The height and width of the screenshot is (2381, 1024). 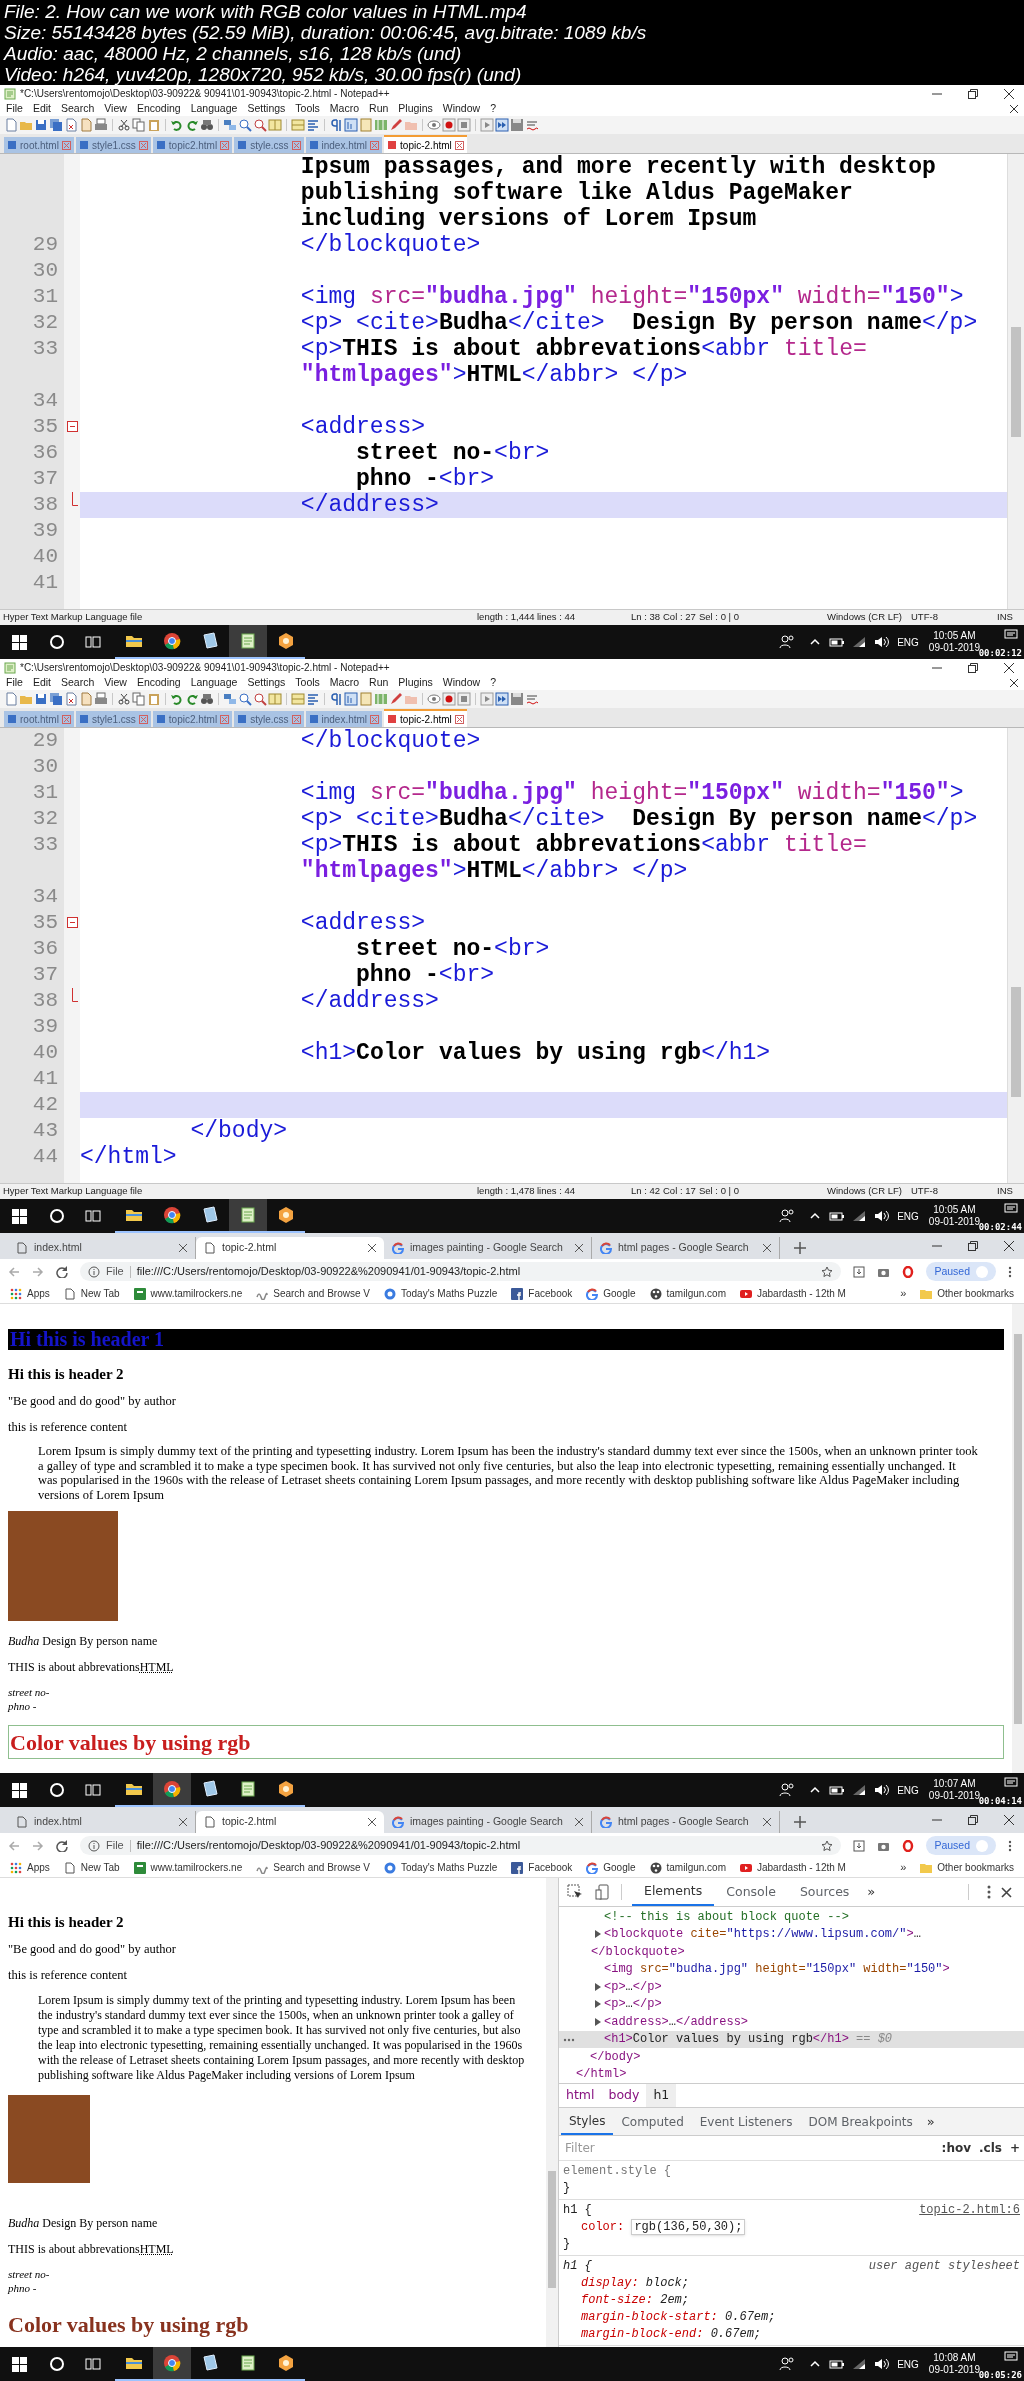 I want to click on css-declaration: color: rgb(136,50,30);, so click(x=791, y=2227).